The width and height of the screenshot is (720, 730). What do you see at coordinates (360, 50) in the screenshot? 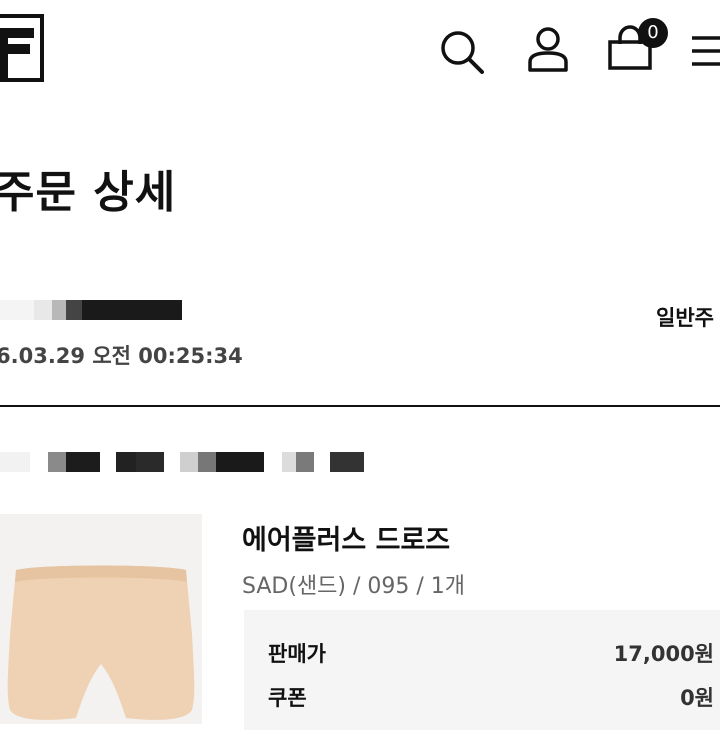
I see `site-header: 0` at bounding box center [360, 50].